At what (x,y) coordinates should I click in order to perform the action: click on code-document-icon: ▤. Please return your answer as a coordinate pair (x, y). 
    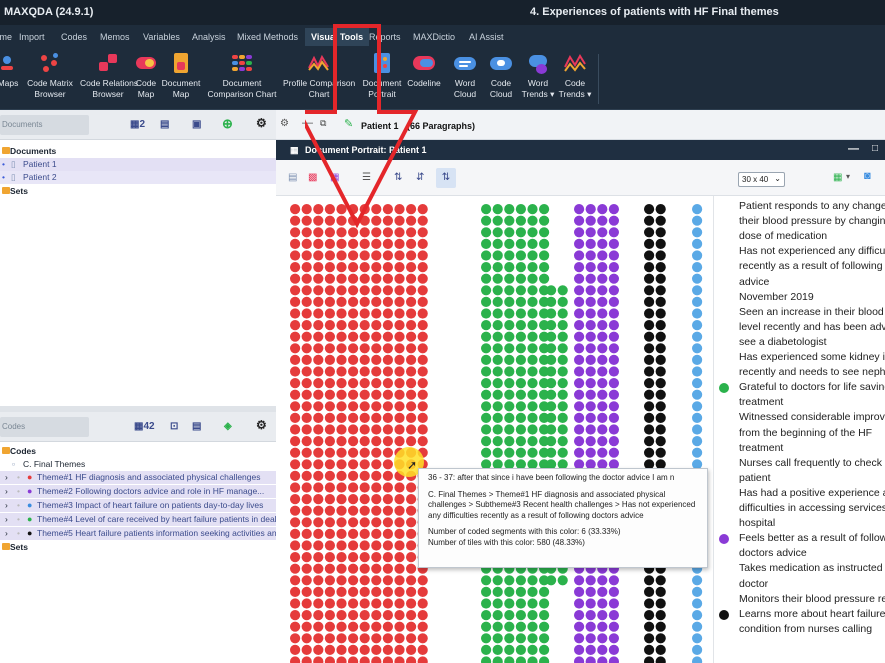
    Looking at the image, I should click on (196, 426).